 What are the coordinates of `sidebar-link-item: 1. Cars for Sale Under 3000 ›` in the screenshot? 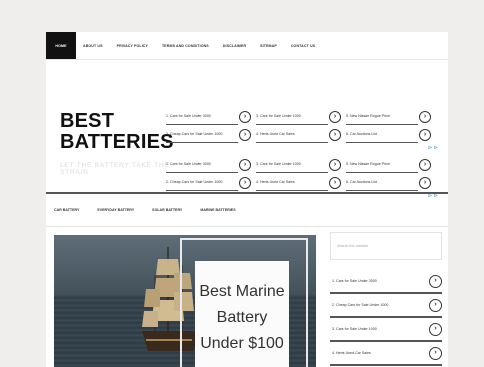 It's located at (386, 283).